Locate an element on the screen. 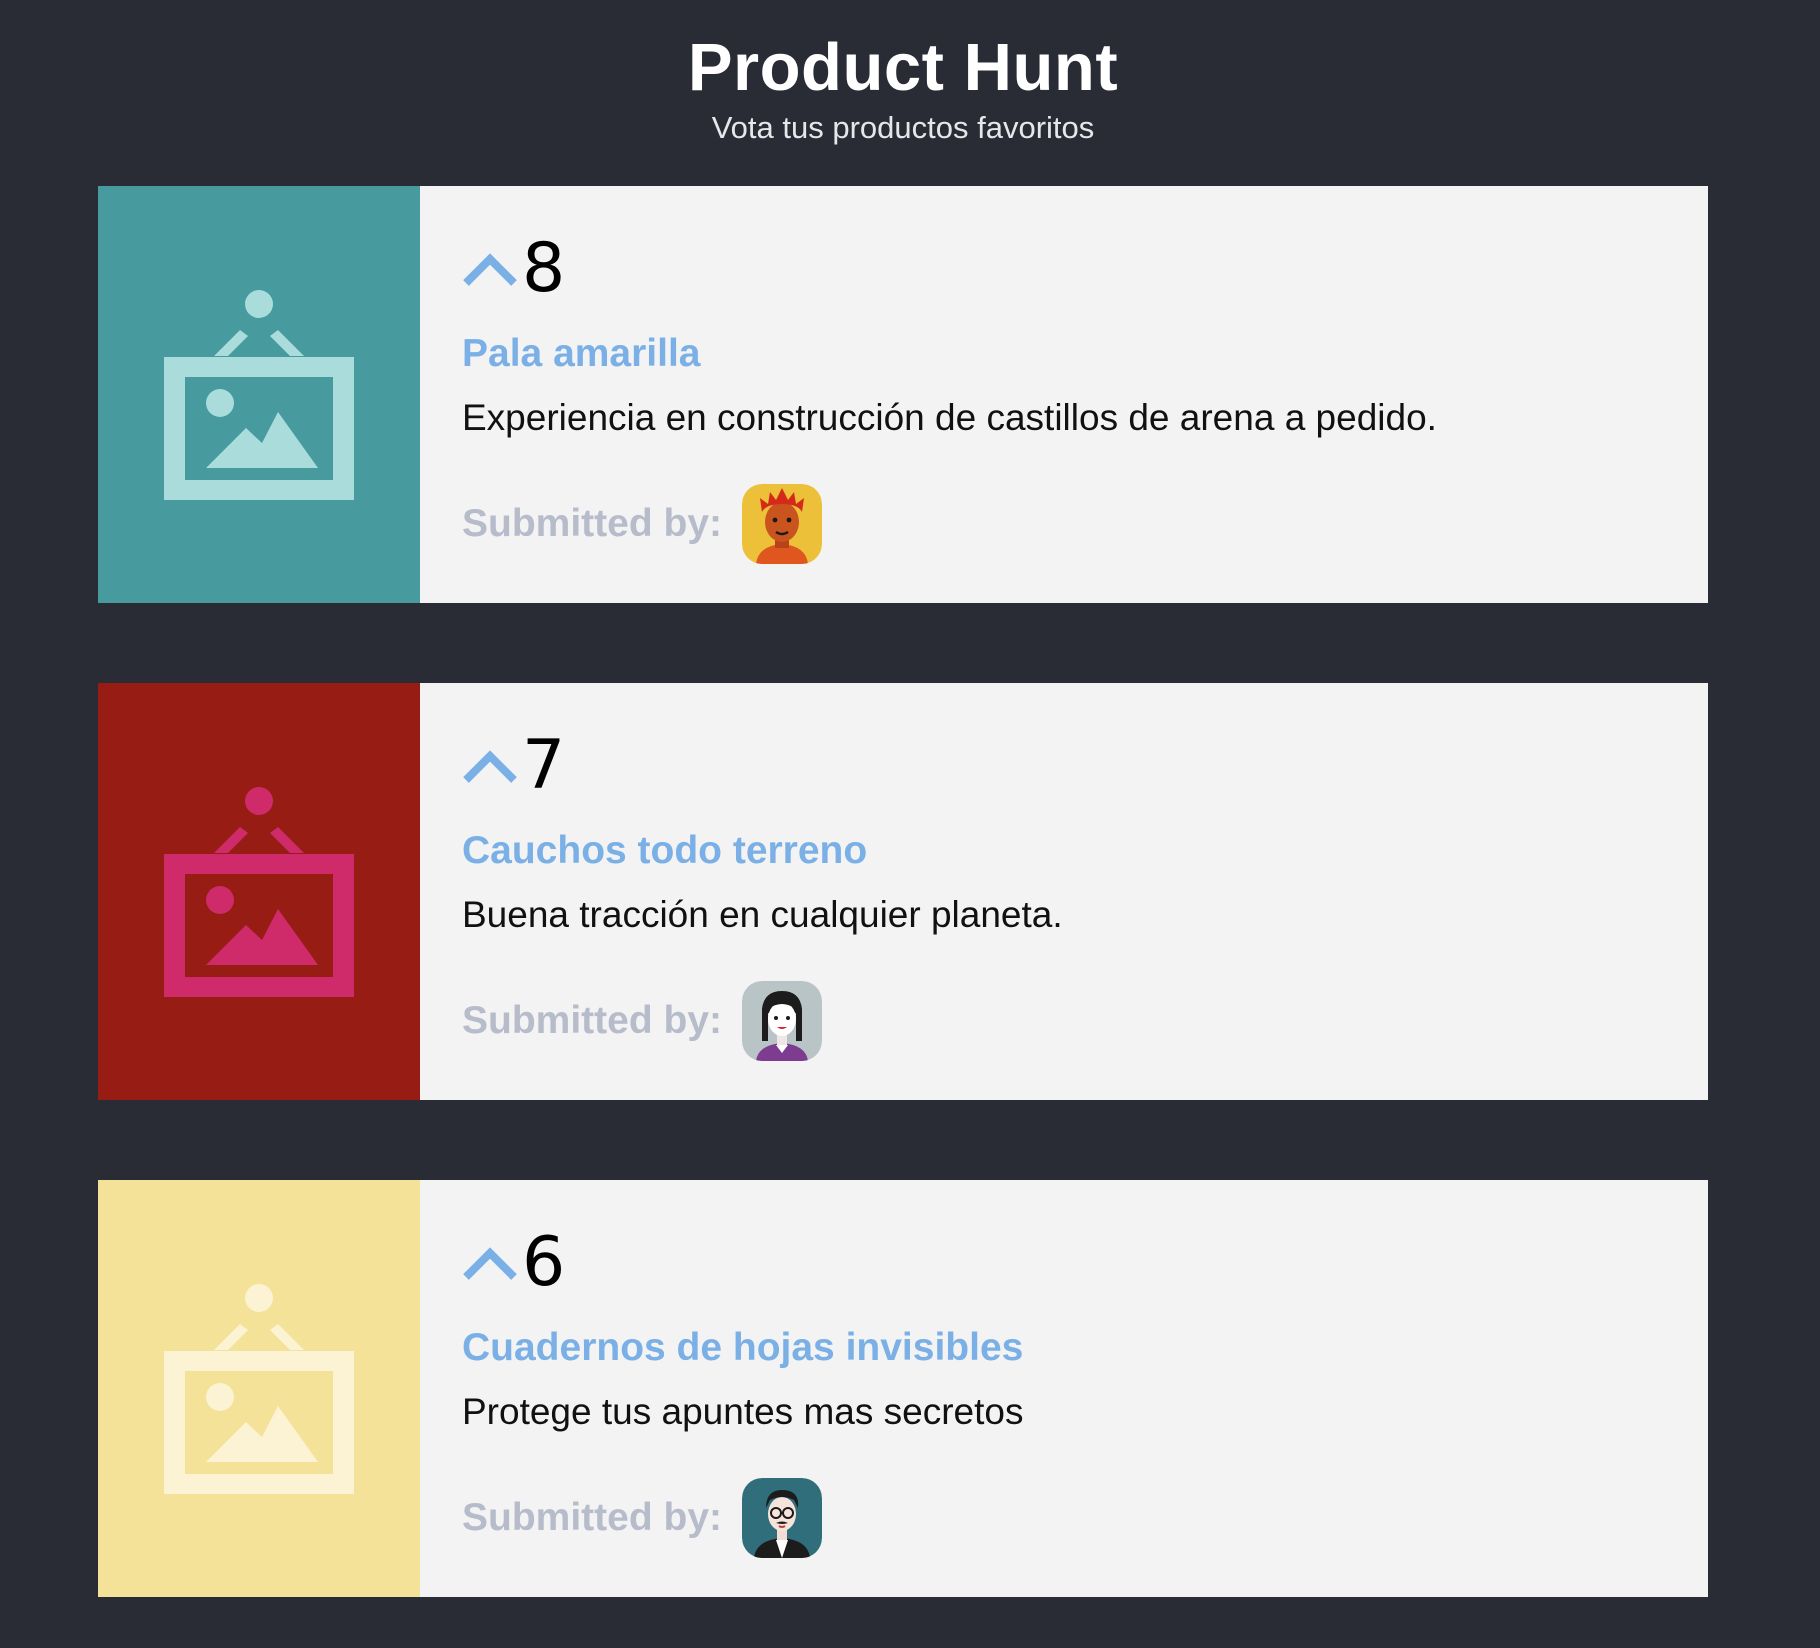 The height and width of the screenshot is (1648, 1820). product-title-link: Cauchos todo terreno is located at coordinates (664, 851).